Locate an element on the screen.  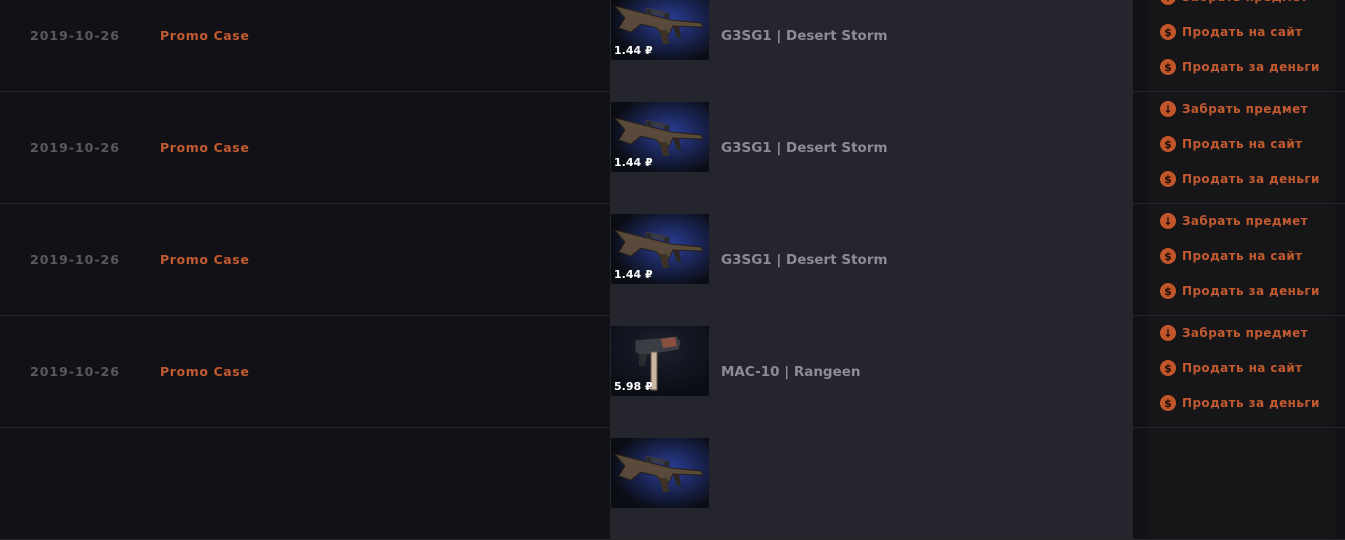
item-thumbnail: 5.98 ₽ is located at coordinates (660, 361).